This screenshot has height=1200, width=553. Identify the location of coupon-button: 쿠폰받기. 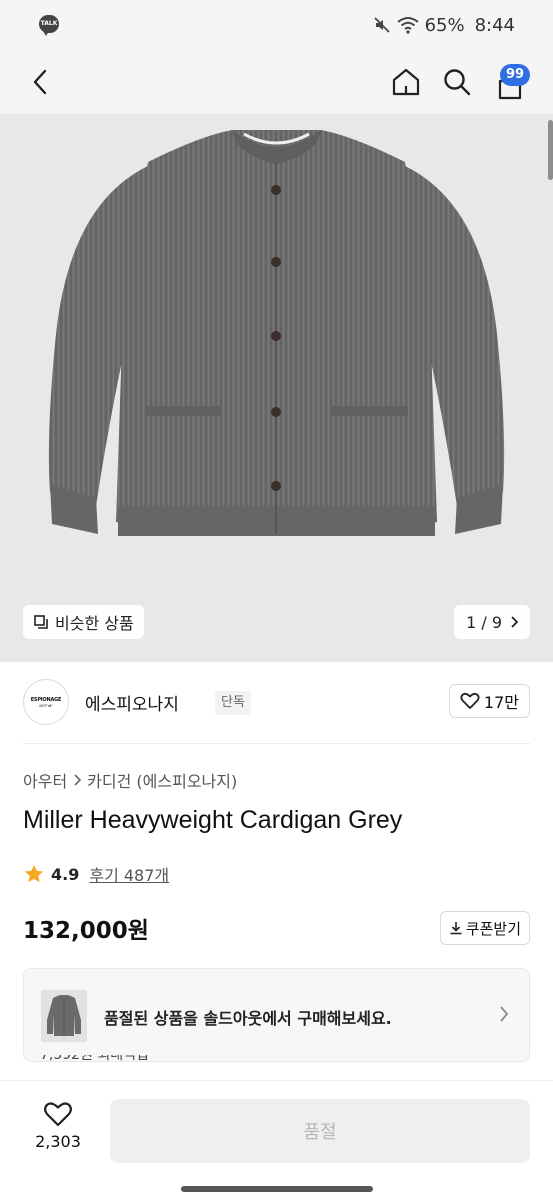
(484, 928).